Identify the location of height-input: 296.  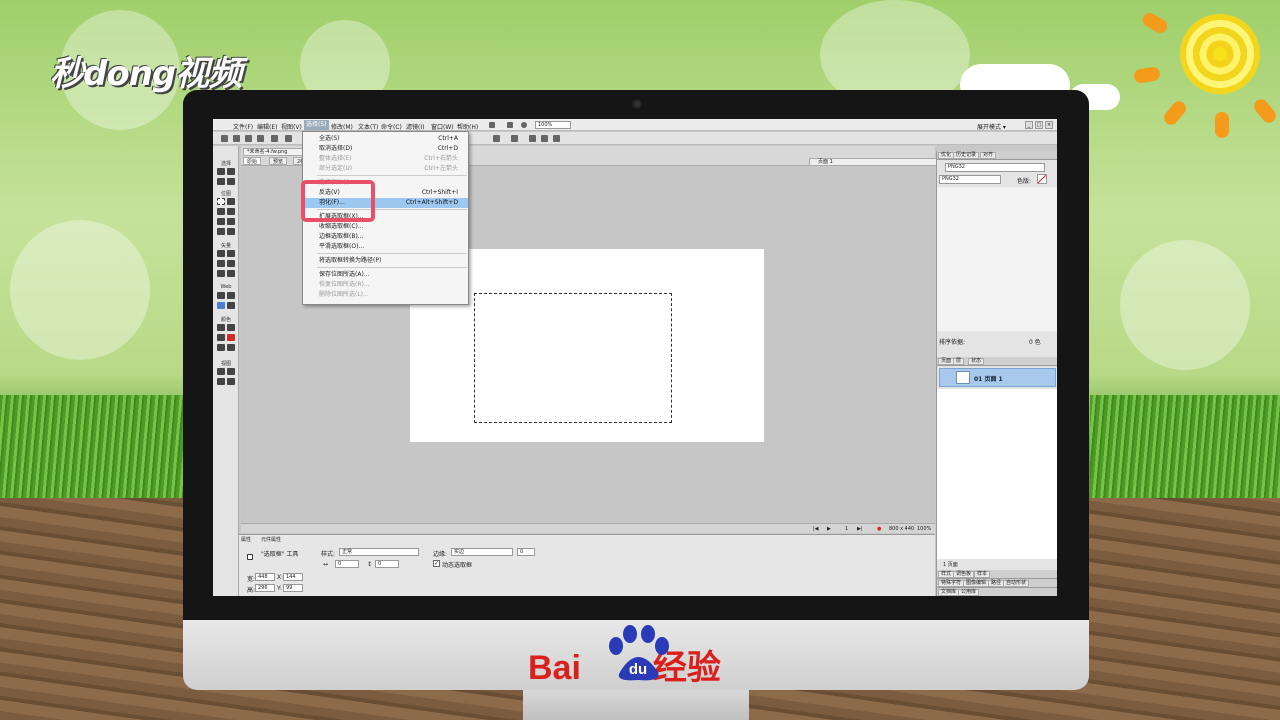
(265, 588).